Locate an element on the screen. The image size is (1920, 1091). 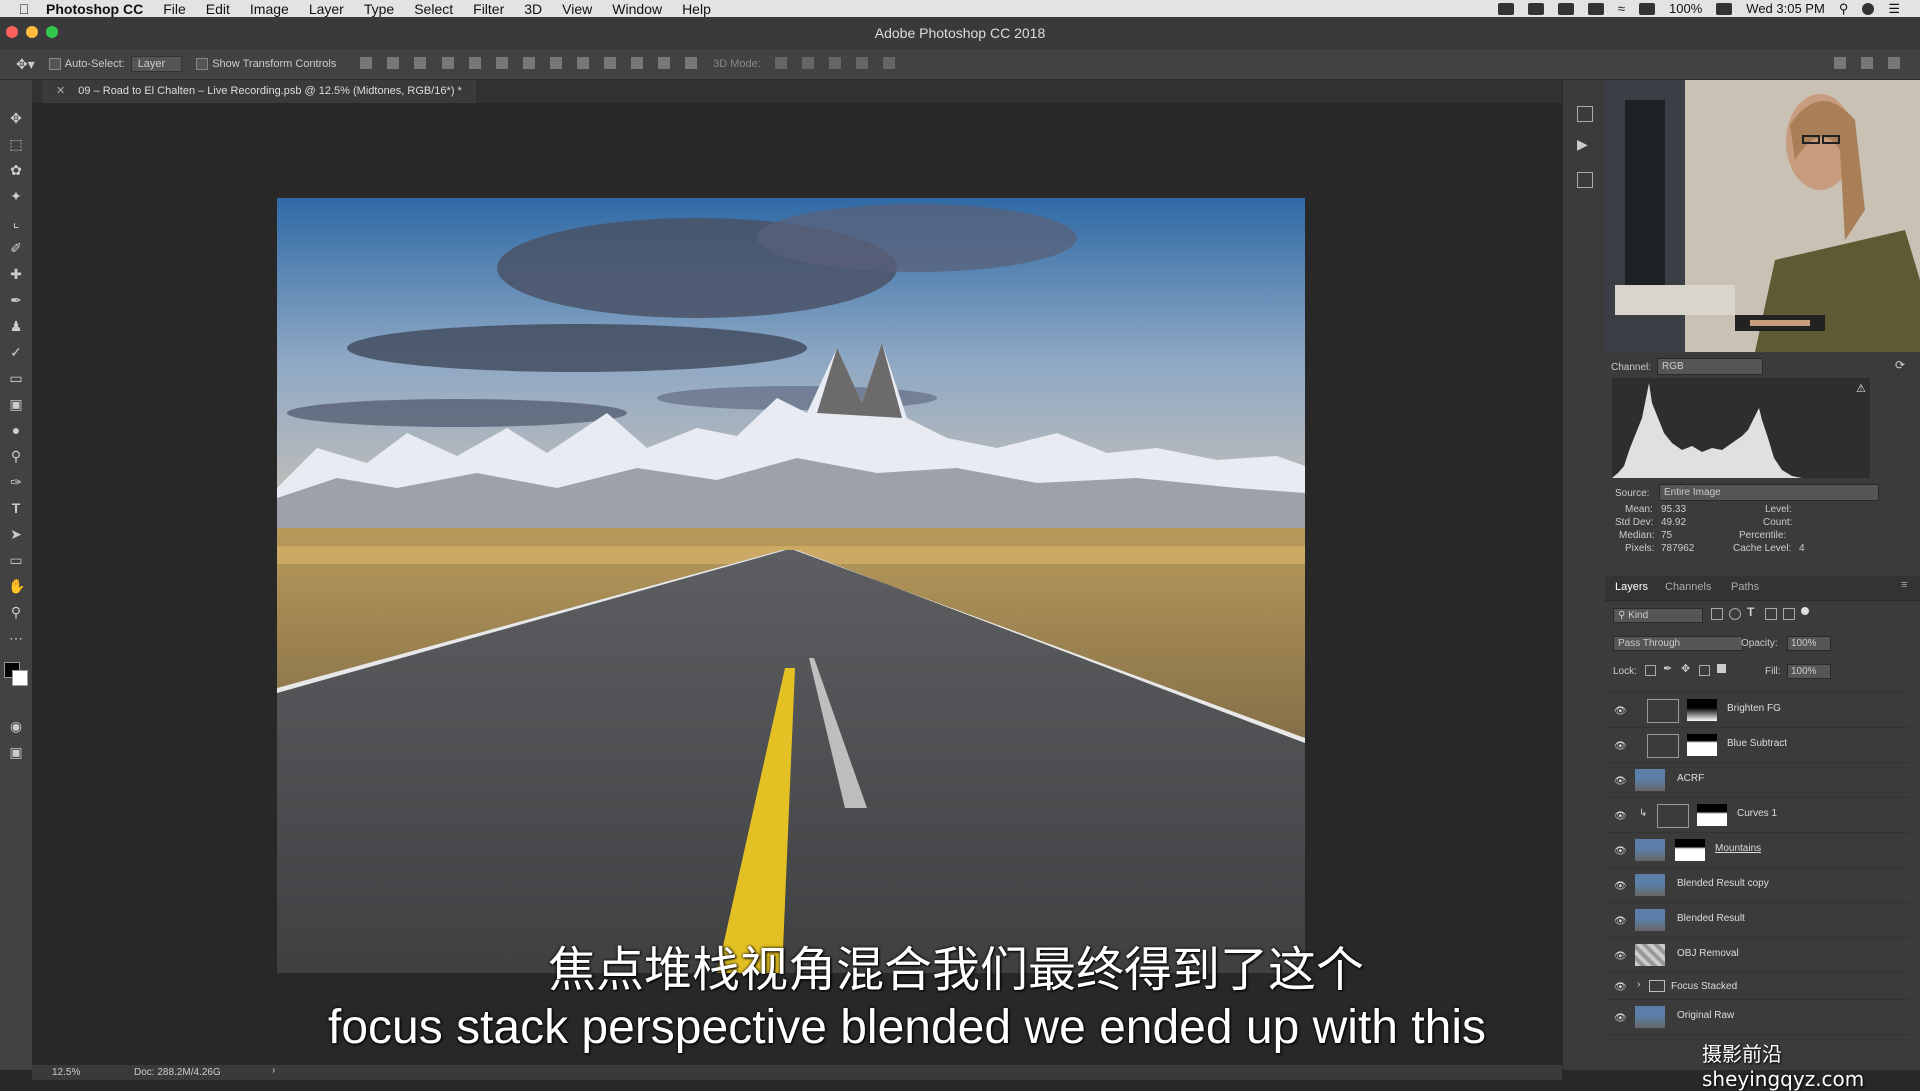
blend-mode-dropdown: Pass Through is located at coordinates (1678, 643).